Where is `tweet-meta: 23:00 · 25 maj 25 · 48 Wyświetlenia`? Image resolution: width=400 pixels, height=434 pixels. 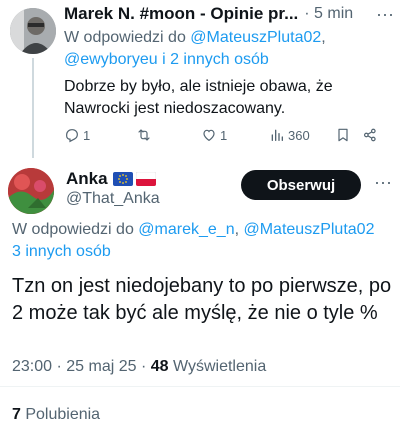 tweet-meta: 23:00 · 25 maj 25 · 48 Wyświetlenia is located at coordinates (139, 367).